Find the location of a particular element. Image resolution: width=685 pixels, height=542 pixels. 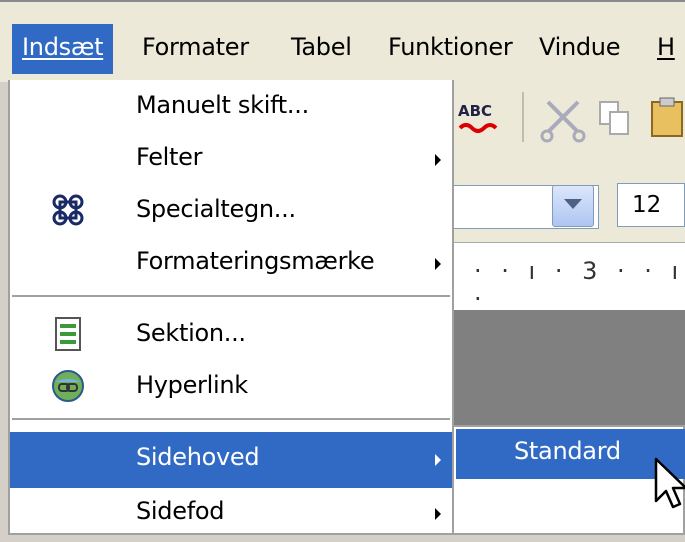

copy-icon is located at coordinates (616, 120).